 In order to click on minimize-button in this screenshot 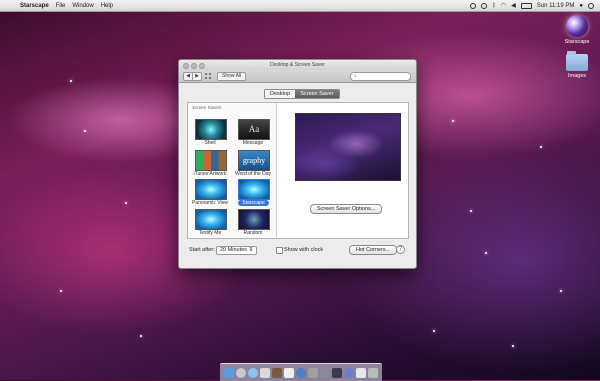, I will do `click(194, 66)`.